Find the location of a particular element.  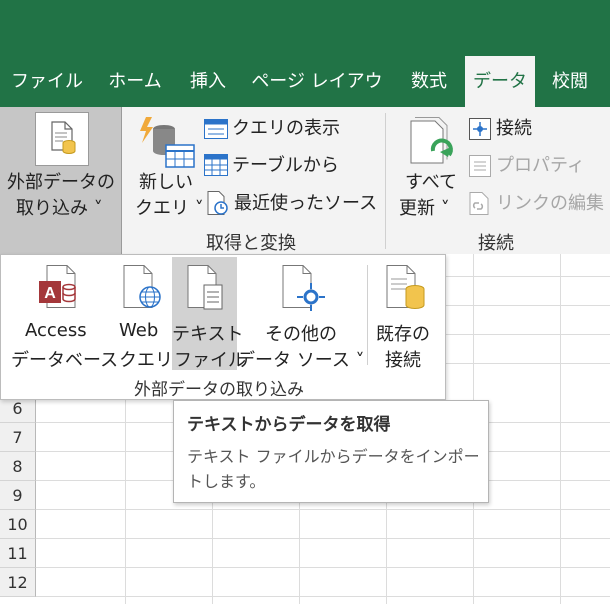

other-sources-button: その他の データ ソース ˅ is located at coordinates (301, 314).